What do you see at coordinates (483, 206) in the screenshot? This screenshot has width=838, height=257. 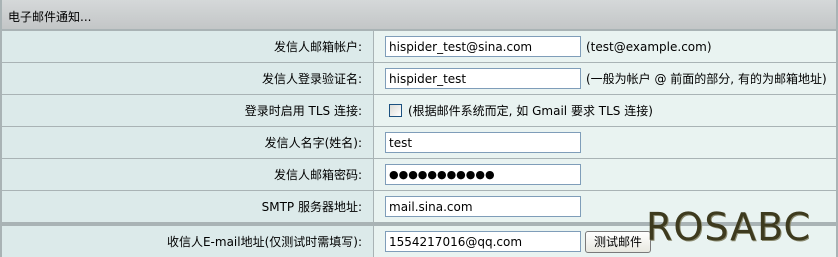 I see `smtp-server-input` at bounding box center [483, 206].